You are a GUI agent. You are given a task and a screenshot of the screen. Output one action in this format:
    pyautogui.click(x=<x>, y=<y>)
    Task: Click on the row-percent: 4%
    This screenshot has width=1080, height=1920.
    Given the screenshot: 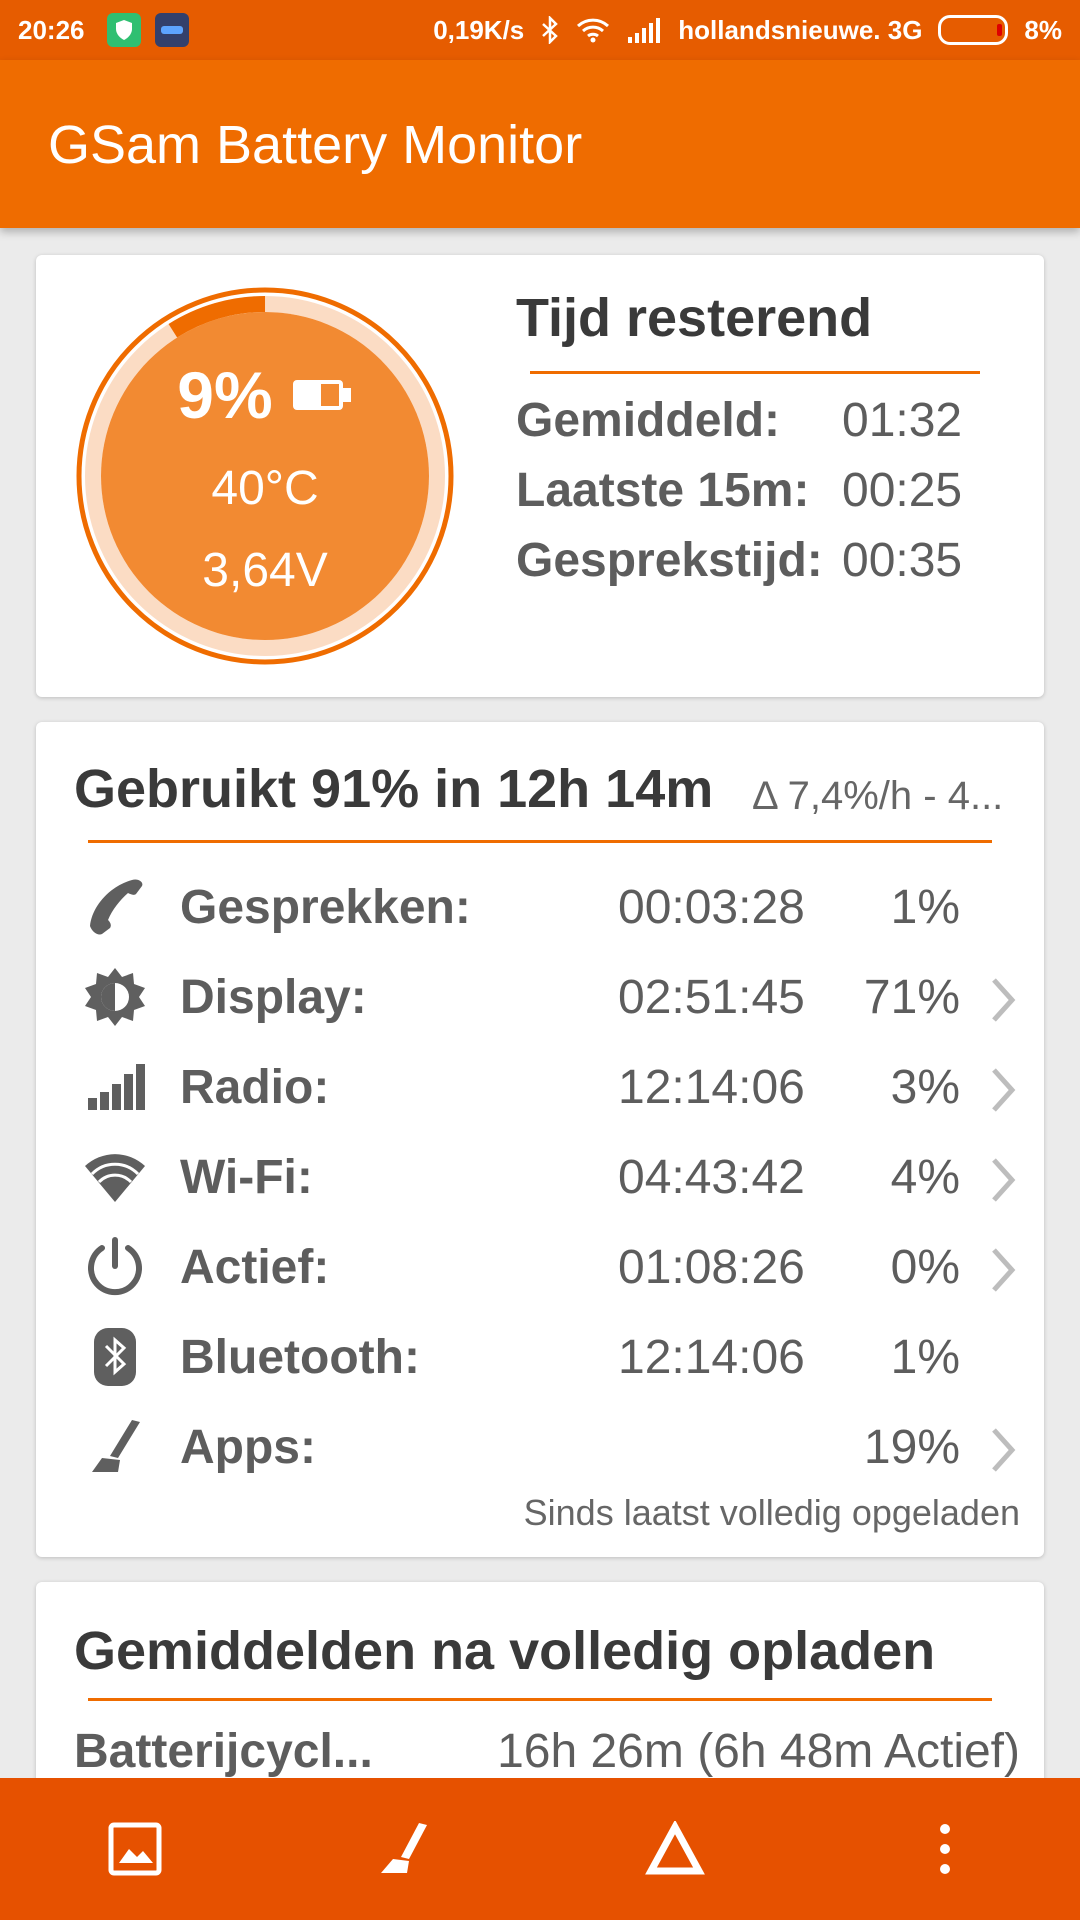 What is the action you would take?
    pyautogui.click(x=925, y=1177)
    